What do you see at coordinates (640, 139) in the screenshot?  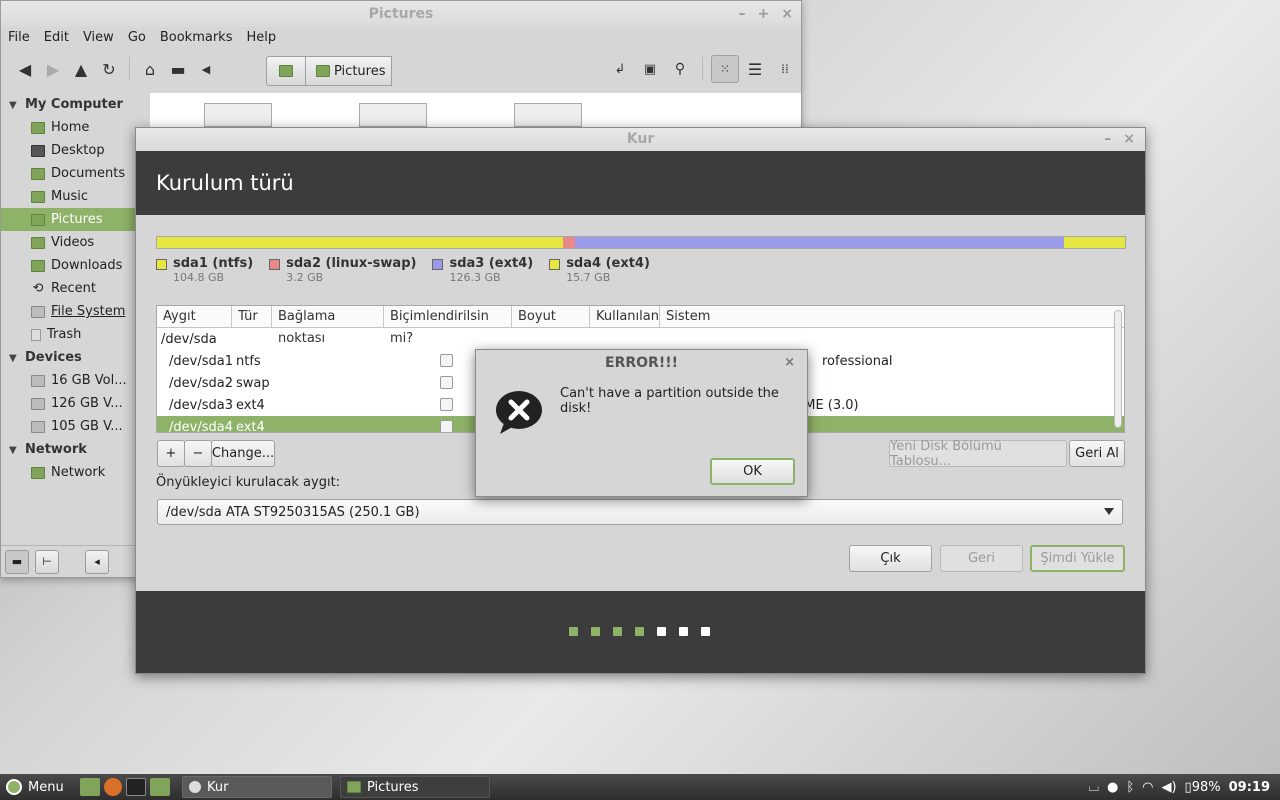 I see `installer-titlebar: Kur – ×` at bounding box center [640, 139].